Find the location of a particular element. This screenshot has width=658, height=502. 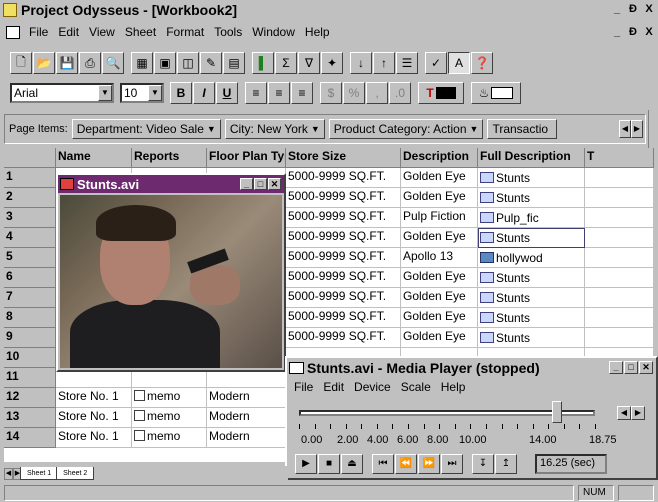

mp-menu-device: Device is located at coordinates (372, 387).